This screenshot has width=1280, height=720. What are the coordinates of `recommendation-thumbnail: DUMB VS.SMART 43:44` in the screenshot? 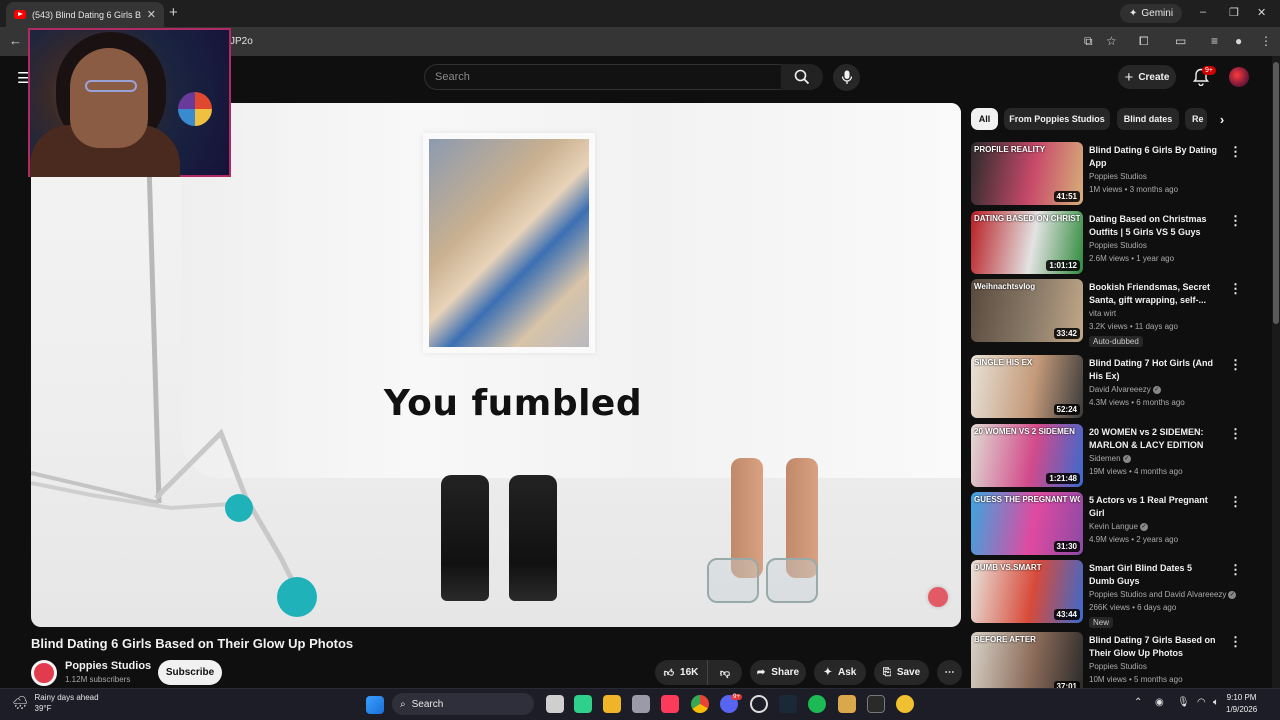 It's located at (1027, 591).